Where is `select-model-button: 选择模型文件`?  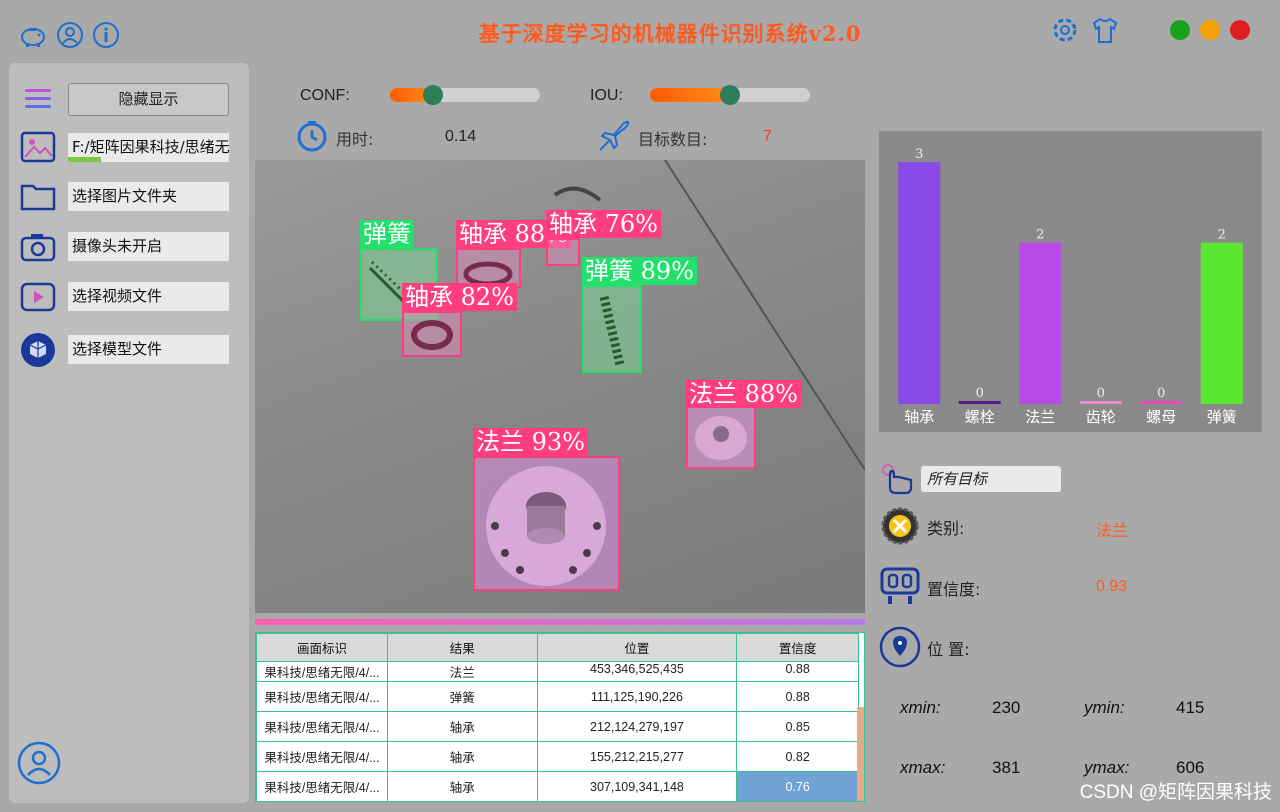
select-model-button: 选择模型文件 is located at coordinates (148, 349).